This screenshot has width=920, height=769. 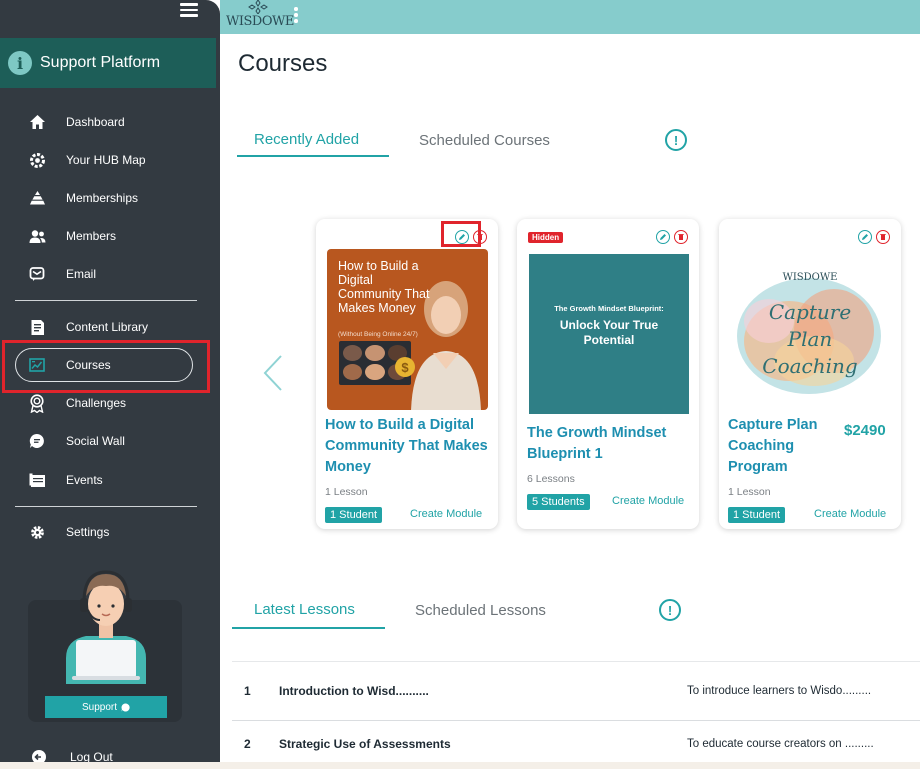 What do you see at coordinates (865, 430) in the screenshot?
I see `course-price: $2490` at bounding box center [865, 430].